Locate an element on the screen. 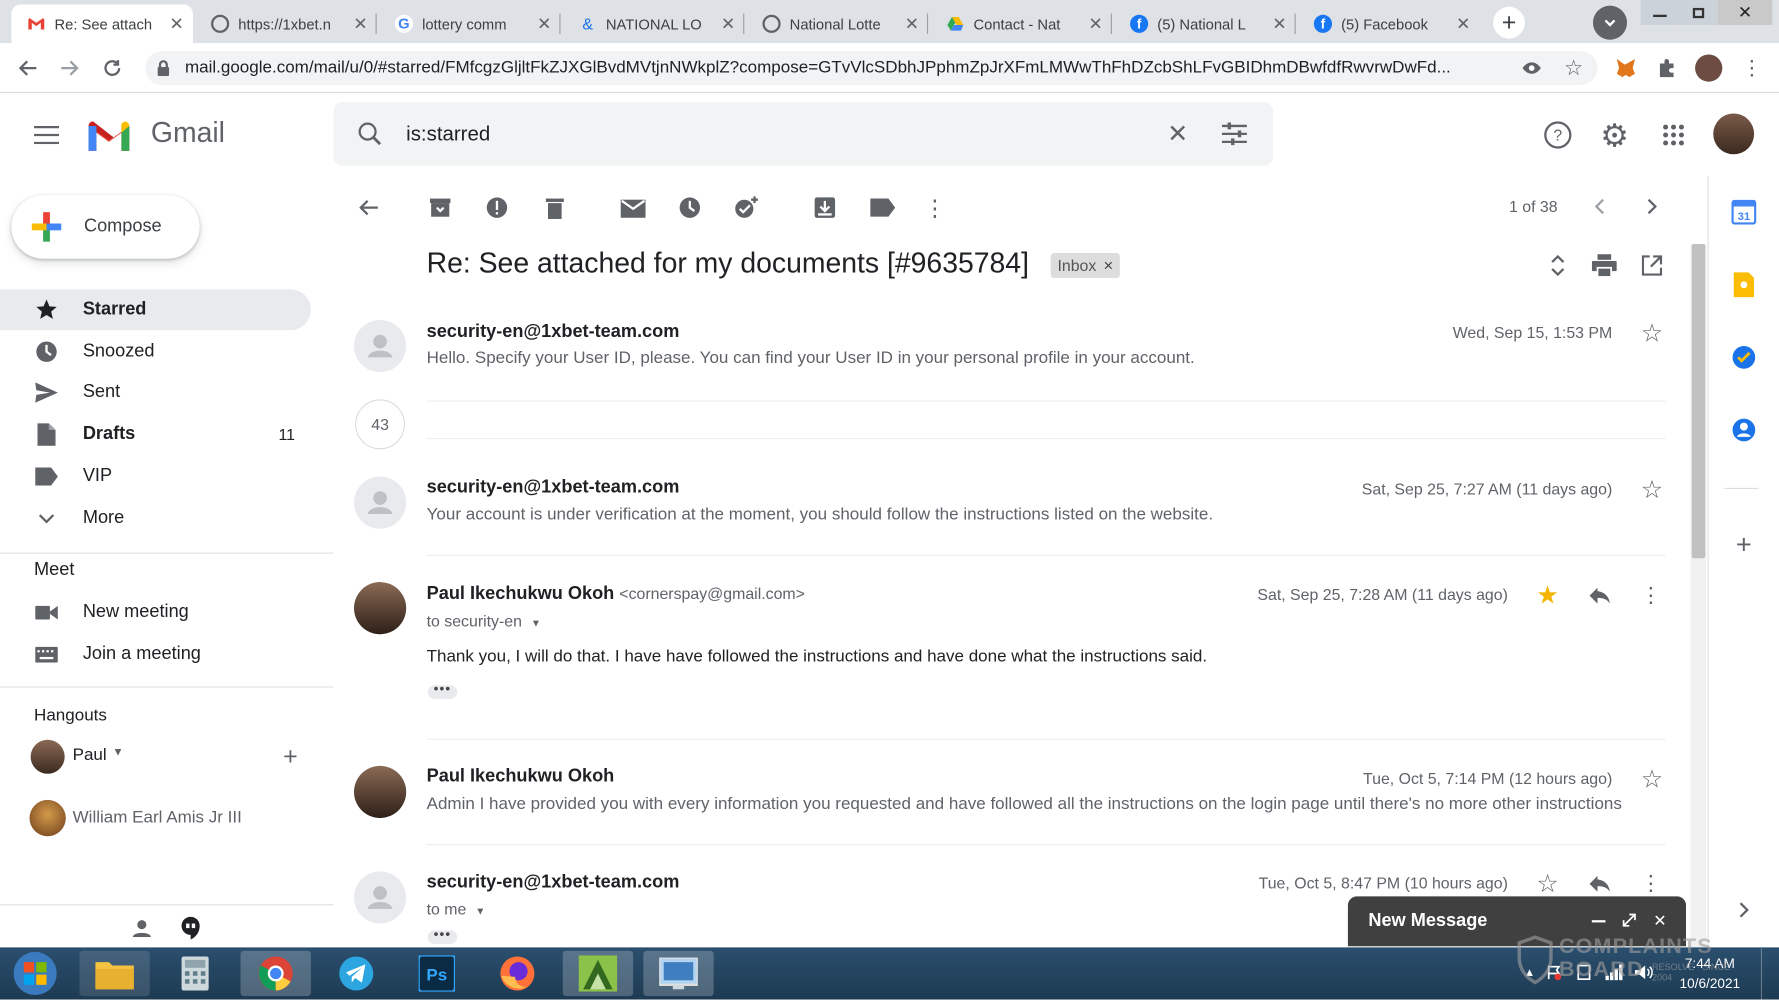 This screenshot has width=1779, height=1000. hangouts-chat-icon is located at coordinates (190, 928).